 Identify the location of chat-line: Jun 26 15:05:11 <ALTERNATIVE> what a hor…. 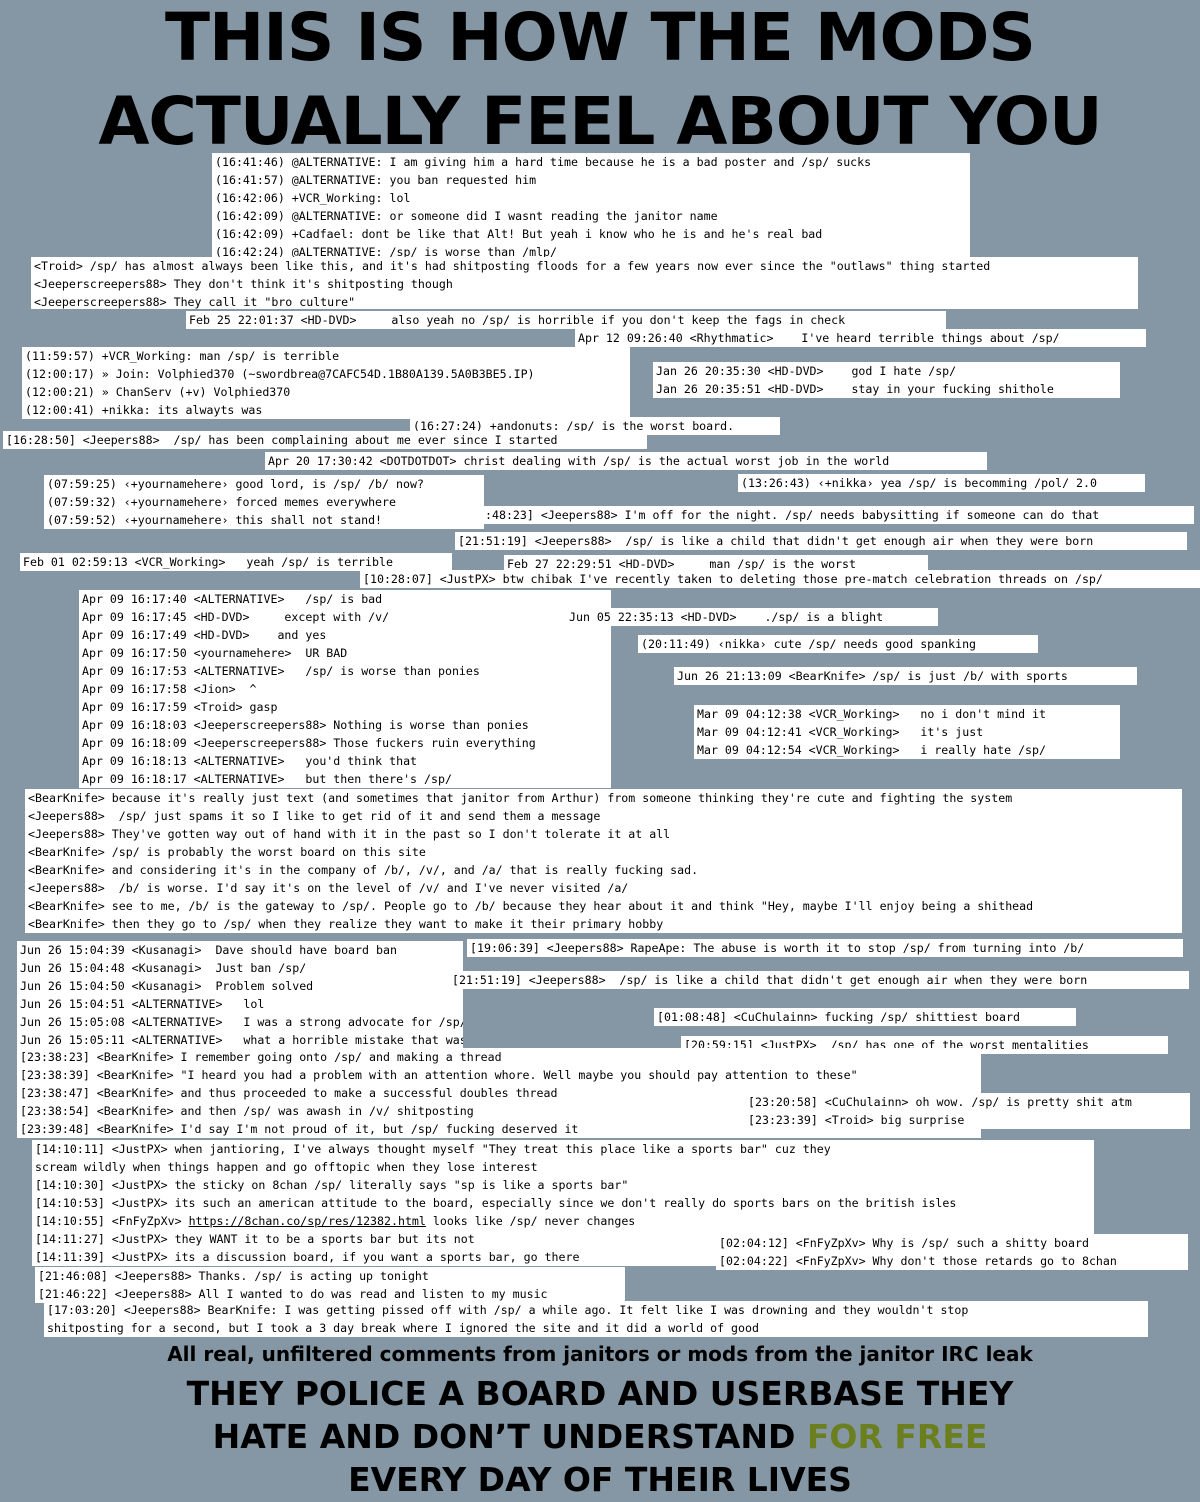
(241, 1040).